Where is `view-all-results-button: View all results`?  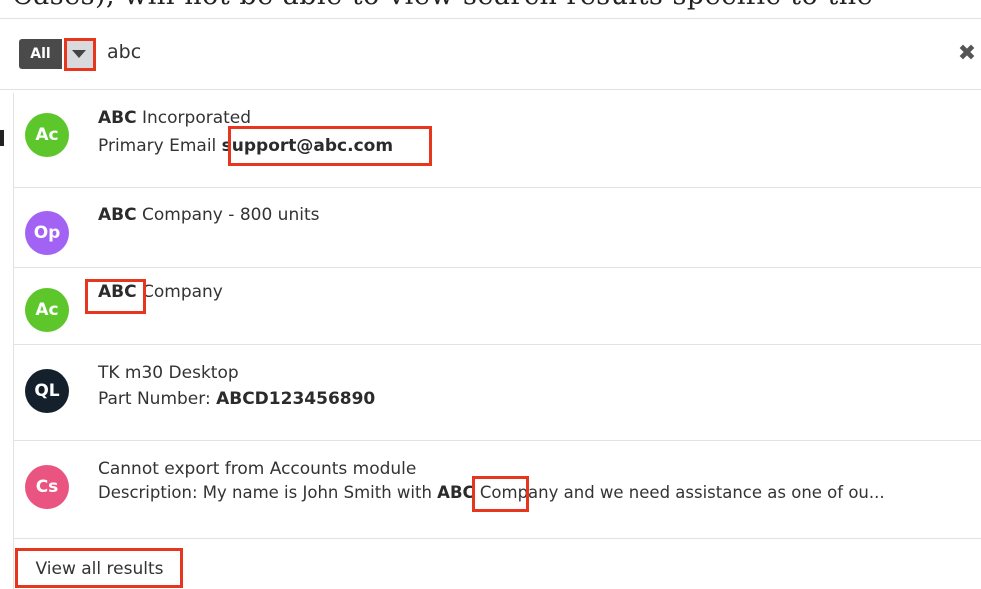
view-all-results-button: View all results is located at coordinates (99, 569).